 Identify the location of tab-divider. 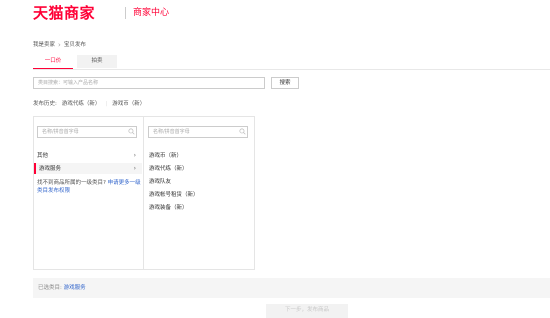
(291, 69).